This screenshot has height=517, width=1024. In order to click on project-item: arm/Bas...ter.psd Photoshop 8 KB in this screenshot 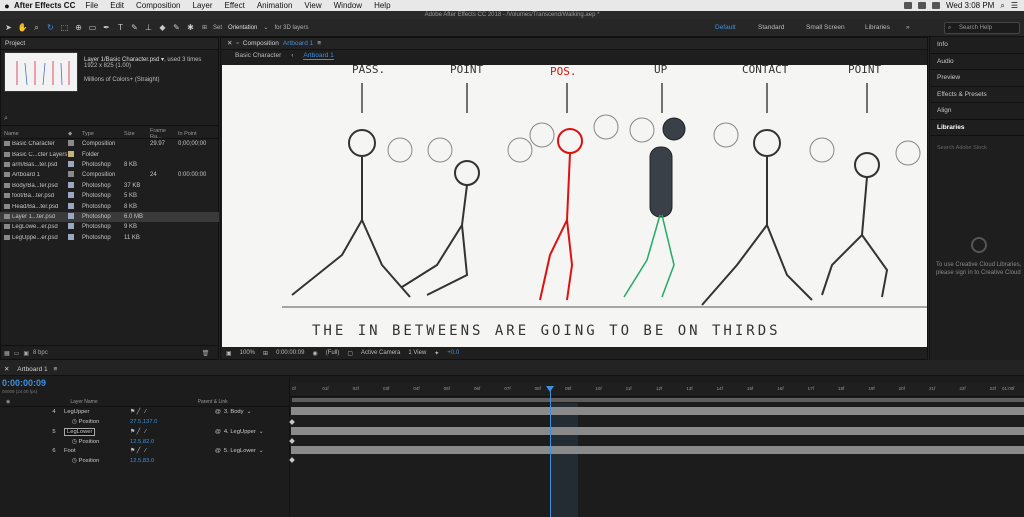, I will do `click(109, 165)`.